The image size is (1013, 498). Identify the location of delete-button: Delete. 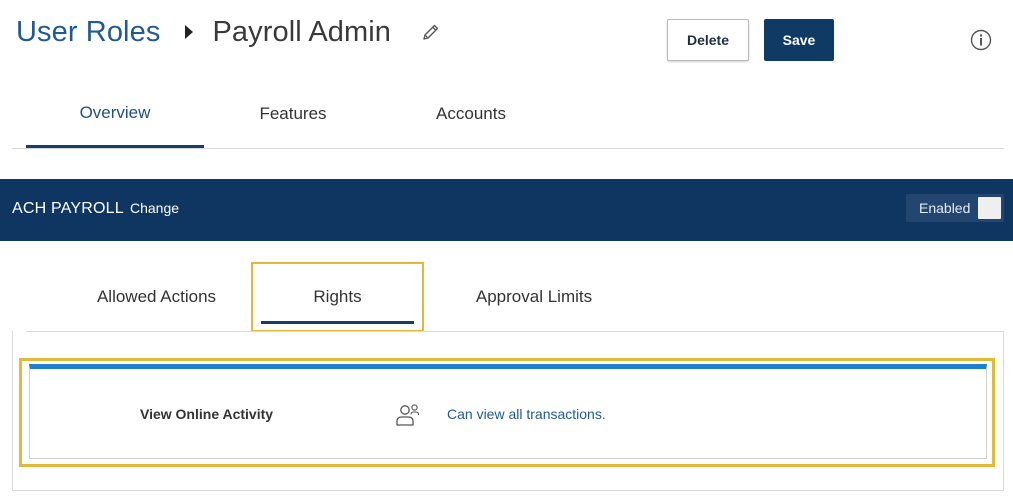
(708, 40).